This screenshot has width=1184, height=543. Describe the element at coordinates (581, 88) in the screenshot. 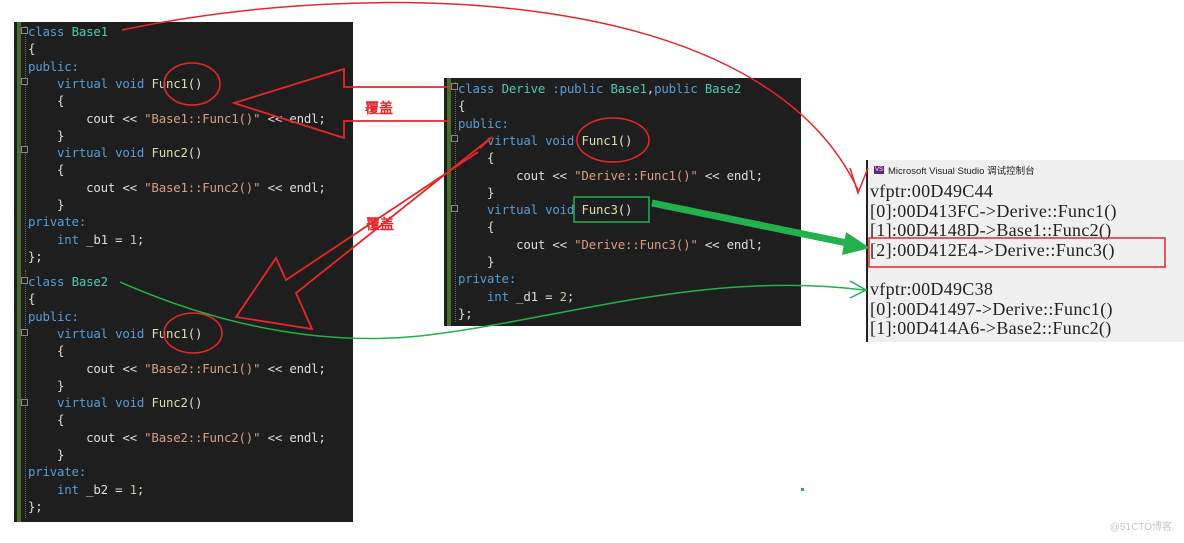

I see `code-token: :public` at that location.